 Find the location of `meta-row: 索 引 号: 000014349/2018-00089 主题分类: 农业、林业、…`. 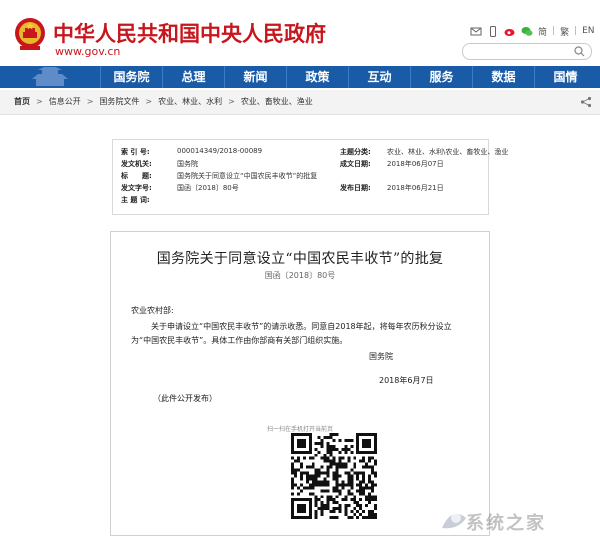

meta-row: 索 引 号: 000014349/2018-00089 主题分类: 农业、林业、… is located at coordinates (310, 153).